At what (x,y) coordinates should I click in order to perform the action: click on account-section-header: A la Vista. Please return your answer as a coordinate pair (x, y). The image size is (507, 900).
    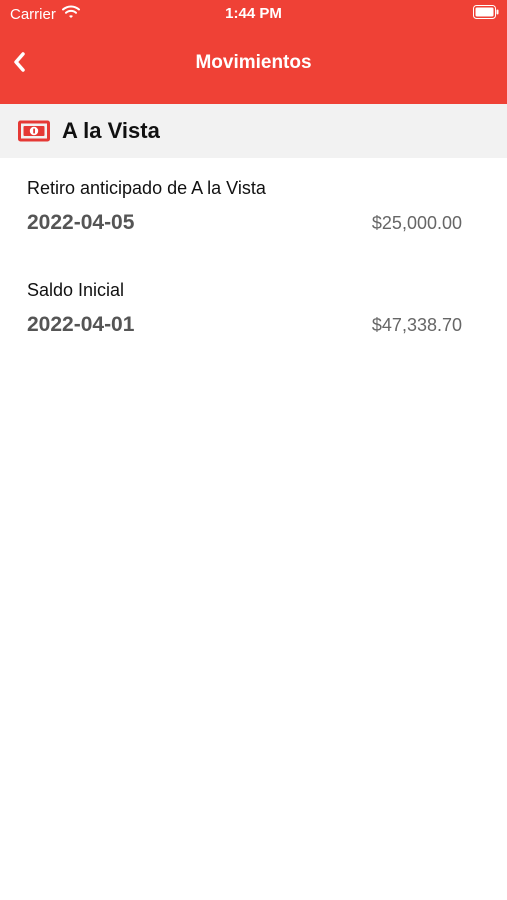
    Looking at the image, I should click on (253, 131).